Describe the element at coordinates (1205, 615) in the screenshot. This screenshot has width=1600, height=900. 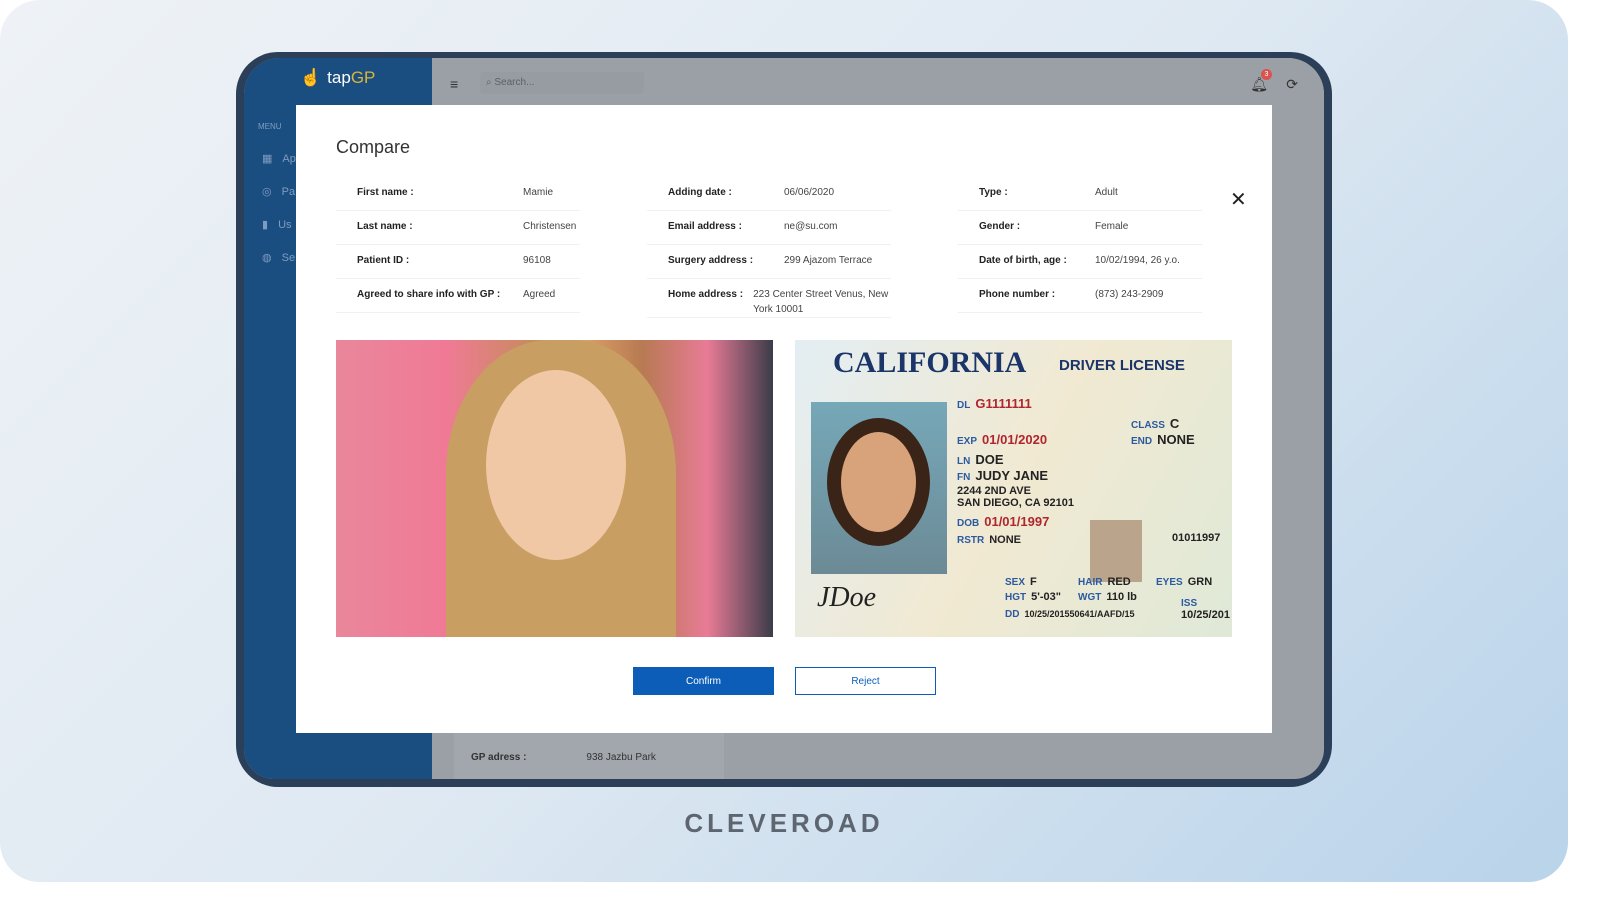
I see `license-iss: 10/25/201` at that location.